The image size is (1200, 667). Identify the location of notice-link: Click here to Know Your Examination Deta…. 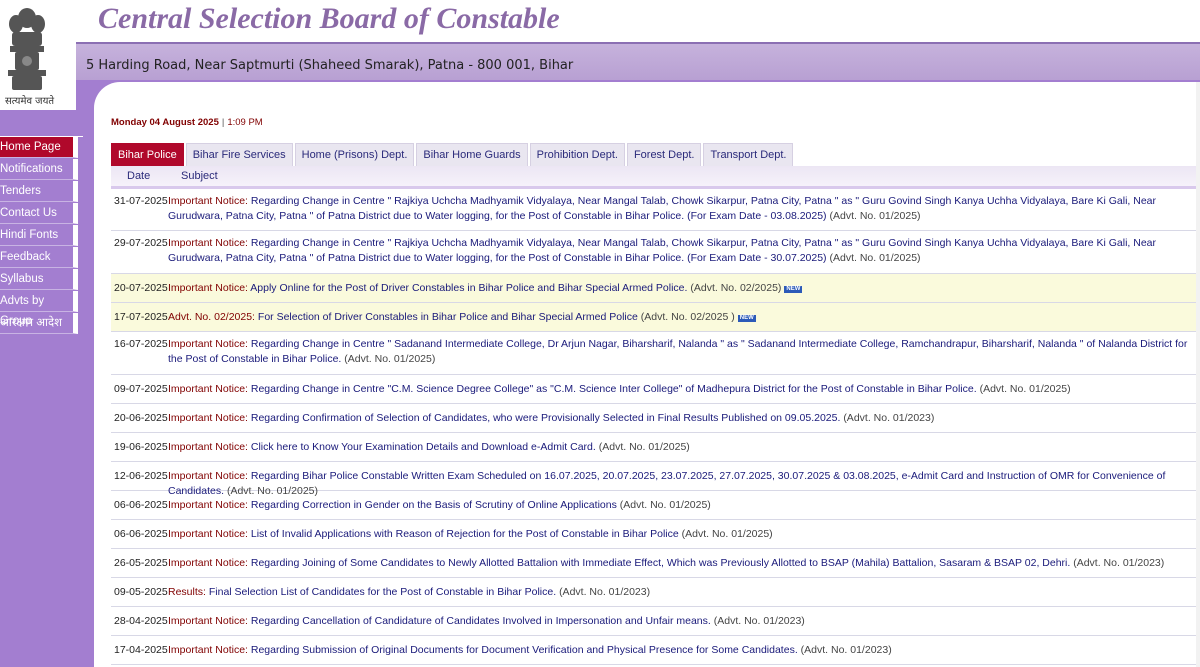
(423, 447).